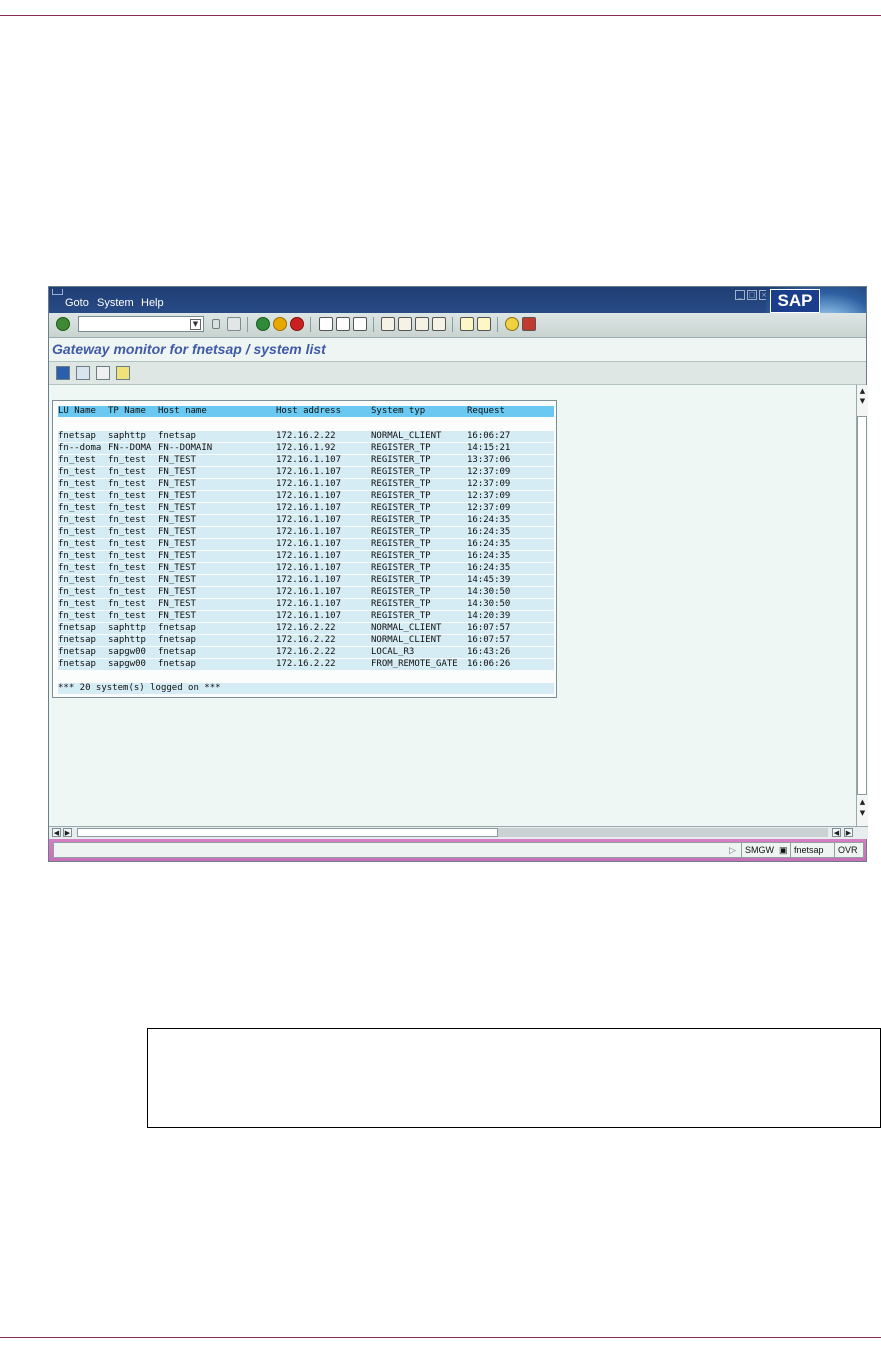  What do you see at coordinates (234, 324) in the screenshot?
I see `save-disabled-icon` at bounding box center [234, 324].